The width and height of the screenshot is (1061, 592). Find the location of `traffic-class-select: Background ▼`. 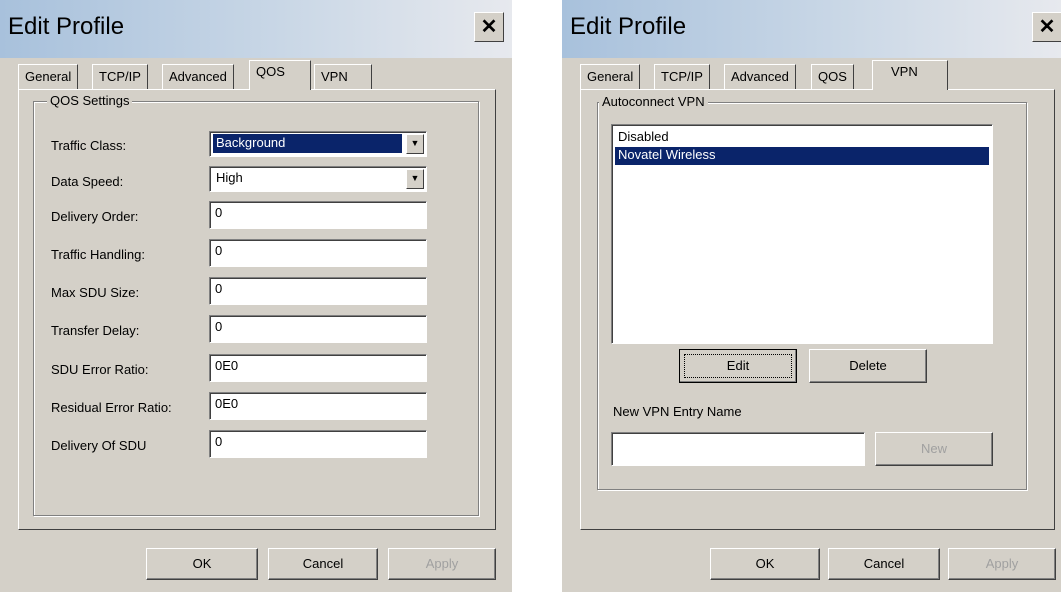

traffic-class-select: Background ▼ is located at coordinates (318, 144).